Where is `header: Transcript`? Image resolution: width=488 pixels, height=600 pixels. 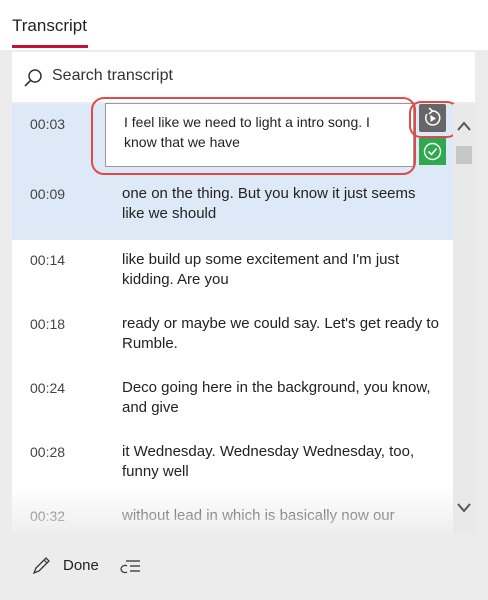
header: Transcript is located at coordinates (244, 25).